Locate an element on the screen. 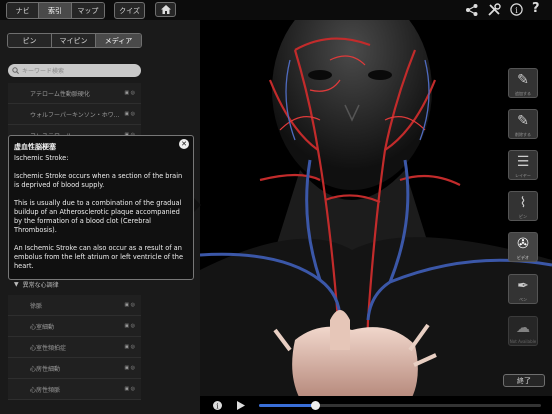 The image size is (552, 414). brain-icon: ☁ is located at coordinates (523, 328).